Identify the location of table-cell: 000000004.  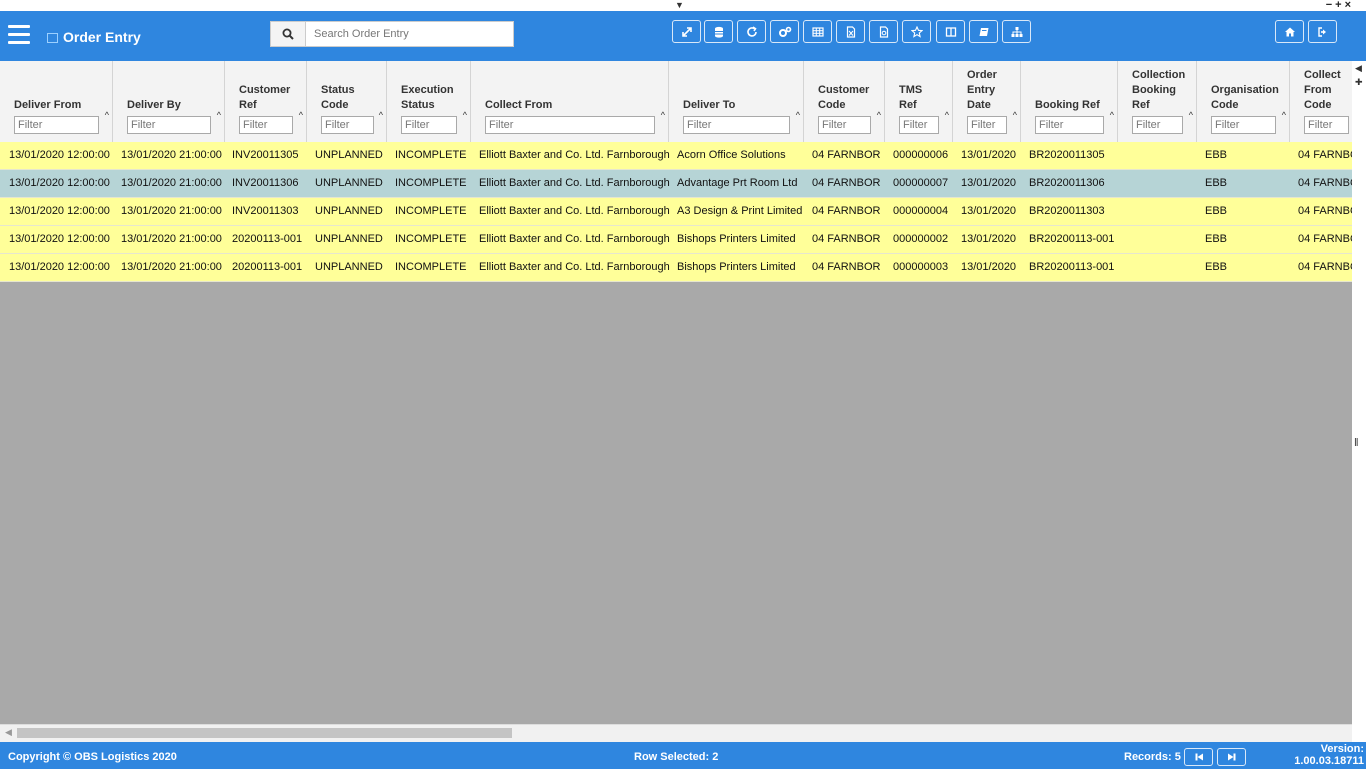
(921, 211).